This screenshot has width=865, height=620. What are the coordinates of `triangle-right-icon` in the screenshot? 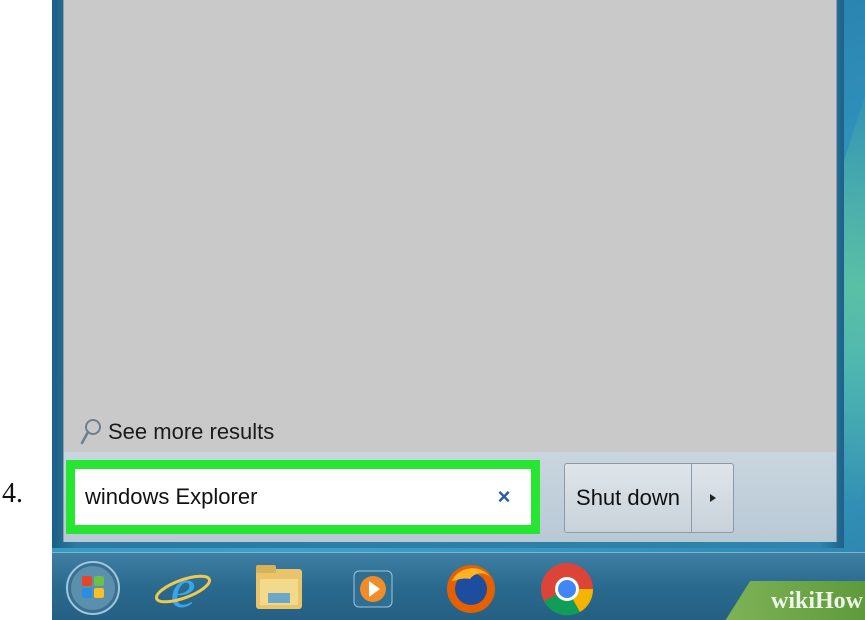 It's located at (712, 498).